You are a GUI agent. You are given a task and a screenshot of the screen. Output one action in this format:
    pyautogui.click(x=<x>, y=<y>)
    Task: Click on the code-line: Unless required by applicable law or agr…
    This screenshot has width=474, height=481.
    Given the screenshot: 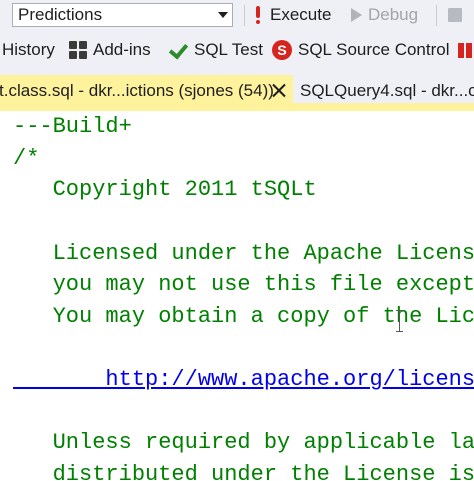 What is the action you would take?
    pyautogui.click(x=243, y=443)
    